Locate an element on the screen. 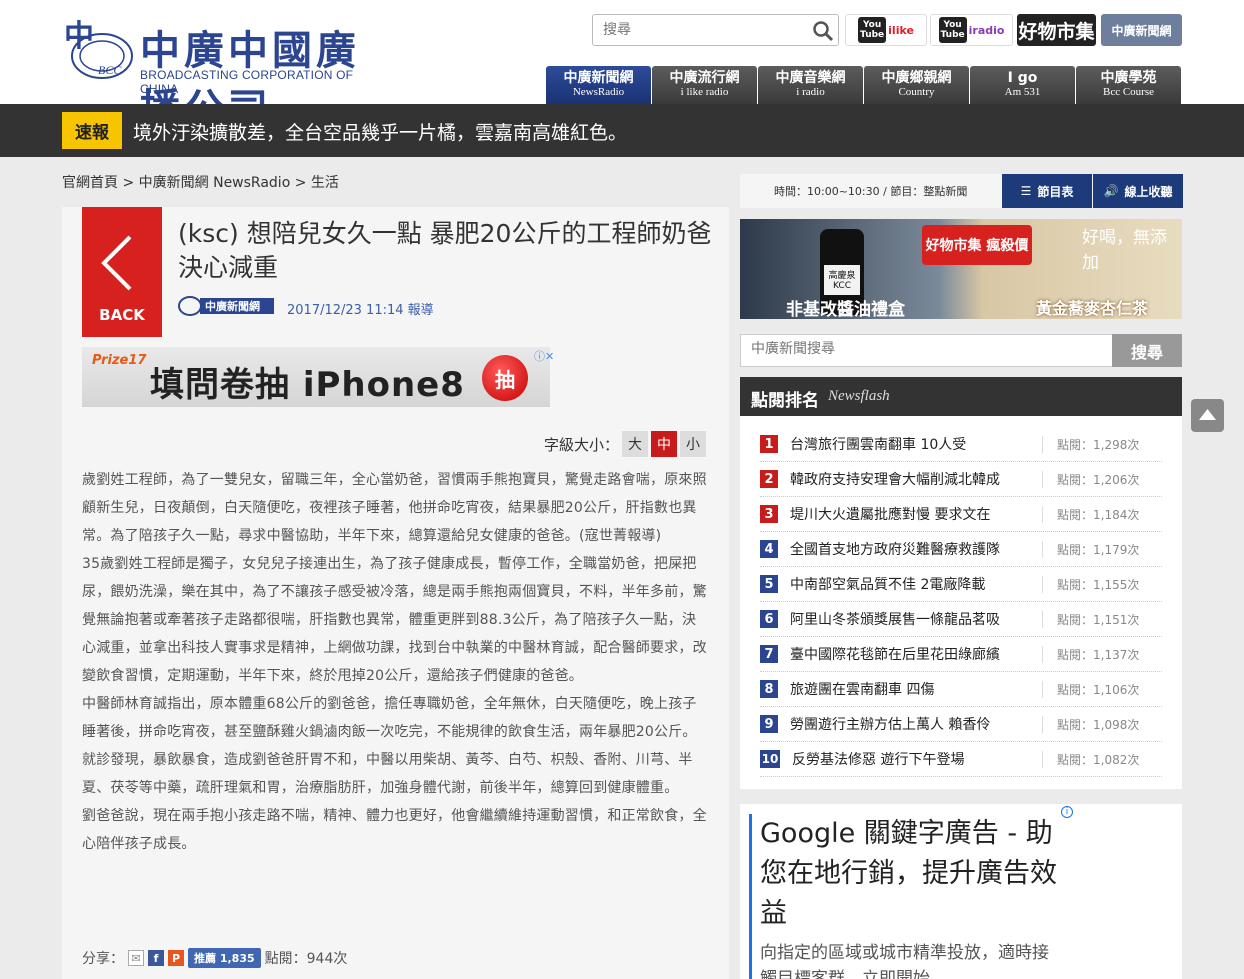  rank-title: 韓政府支持安理會大幅削減北韓成 is located at coordinates (895, 480).